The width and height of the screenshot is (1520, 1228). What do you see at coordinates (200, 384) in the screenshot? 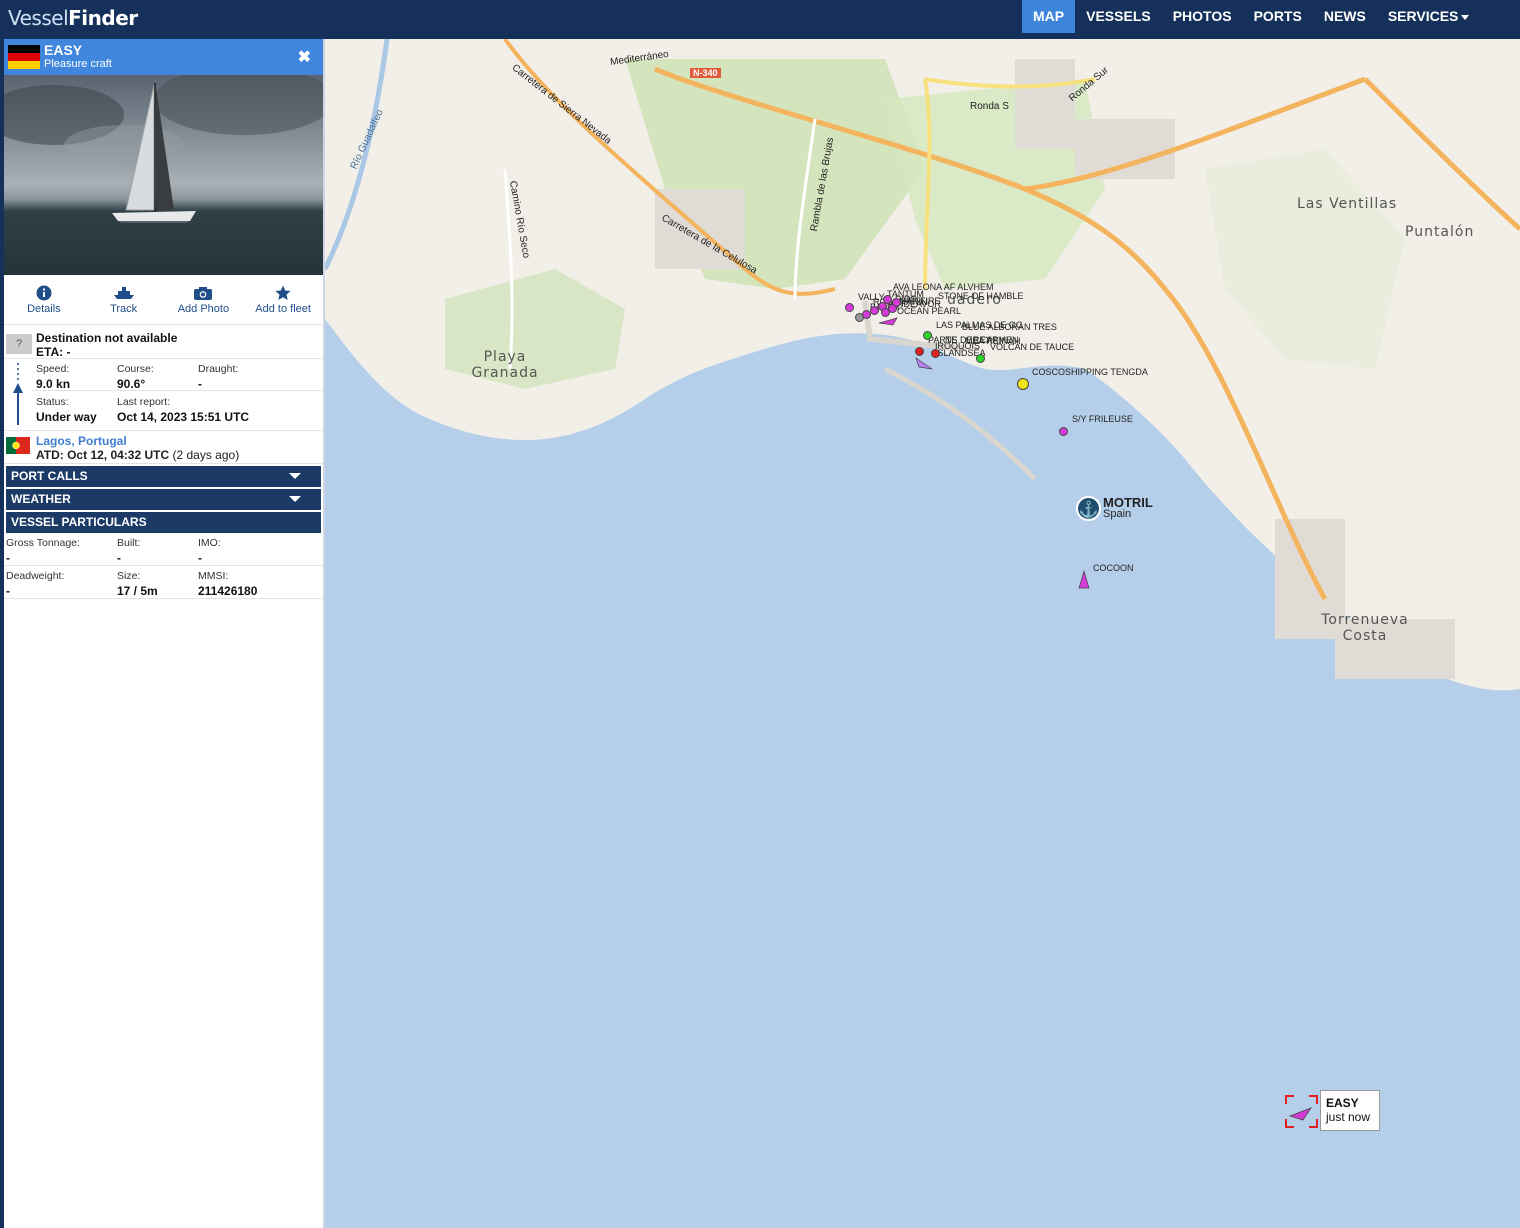
I see `draught-value: -` at bounding box center [200, 384].